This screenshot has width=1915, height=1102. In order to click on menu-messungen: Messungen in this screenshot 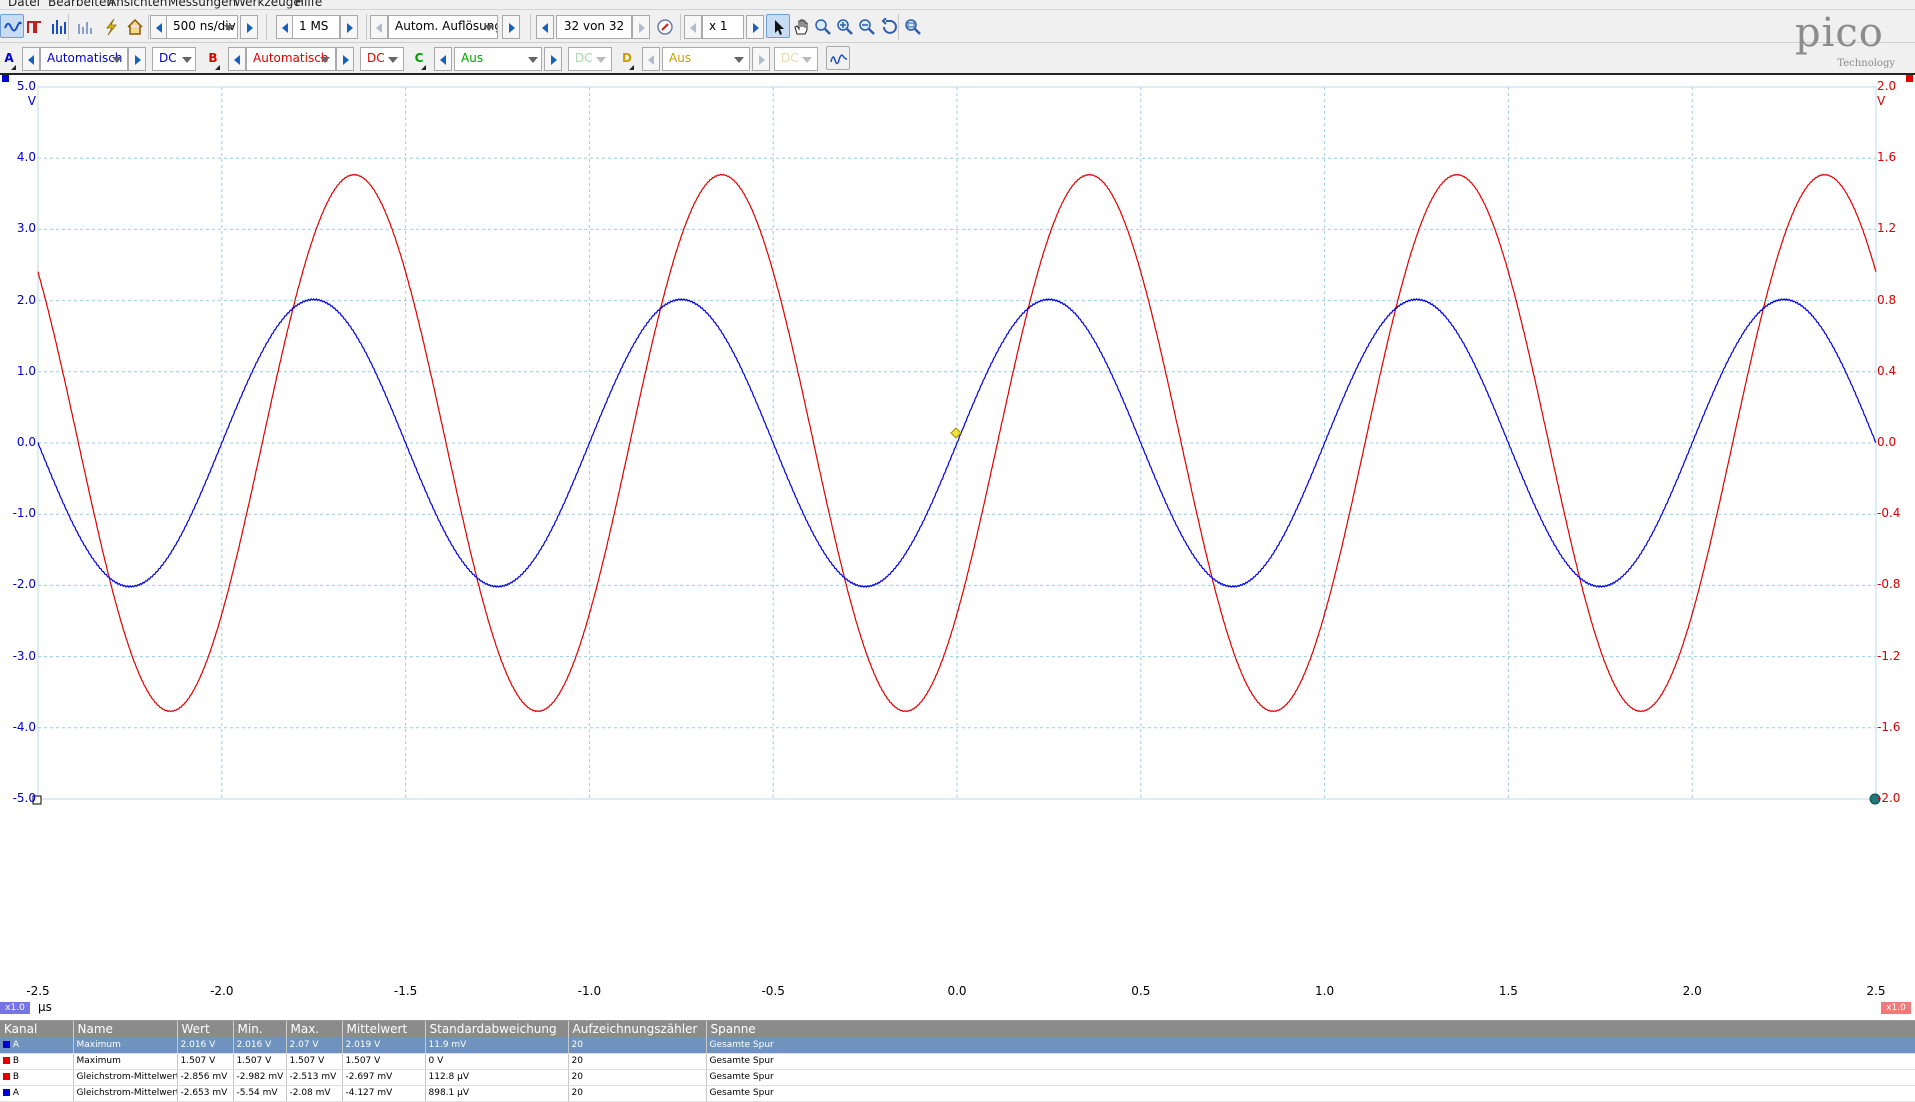, I will do `click(202, 4)`.